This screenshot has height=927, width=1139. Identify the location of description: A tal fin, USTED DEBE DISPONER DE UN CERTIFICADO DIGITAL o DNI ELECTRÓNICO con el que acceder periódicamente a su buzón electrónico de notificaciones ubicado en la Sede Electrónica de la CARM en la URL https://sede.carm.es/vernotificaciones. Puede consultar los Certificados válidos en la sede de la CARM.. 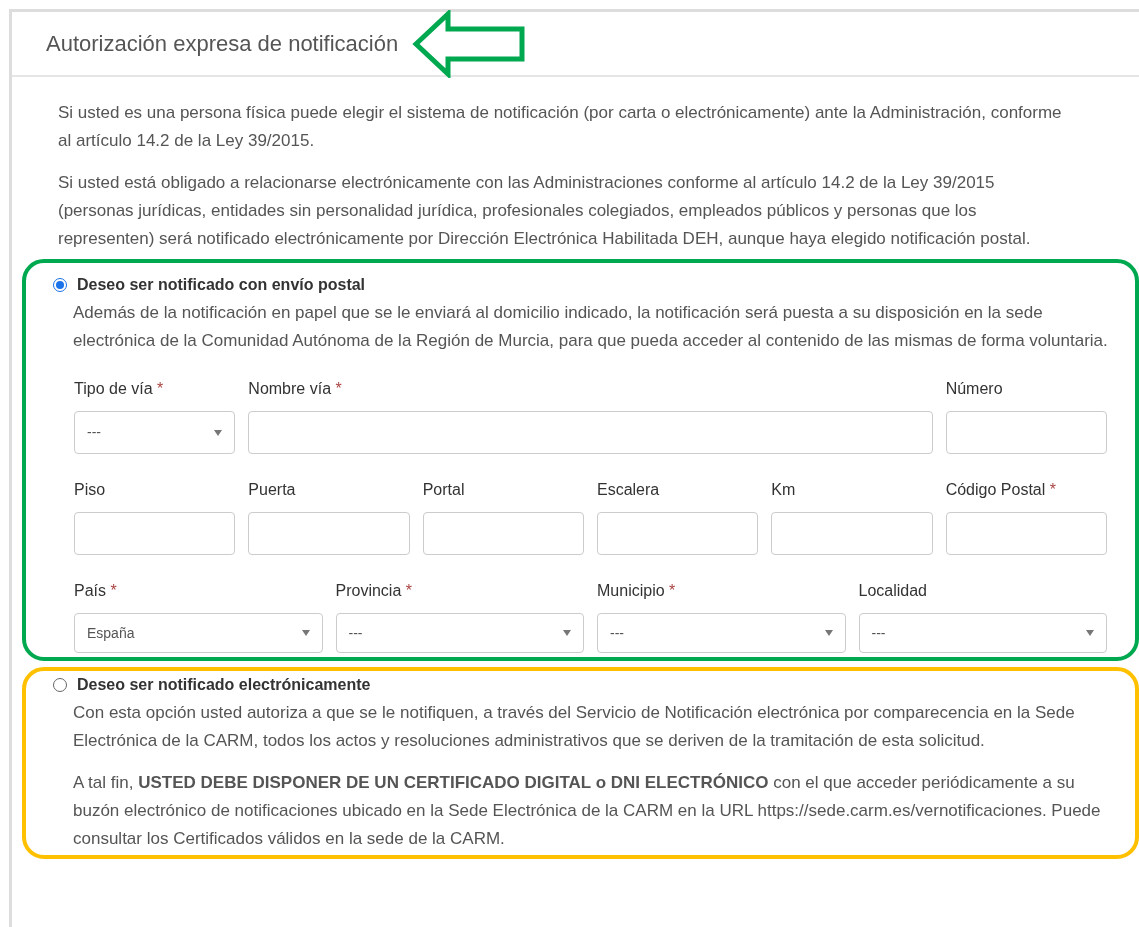
(587, 811).